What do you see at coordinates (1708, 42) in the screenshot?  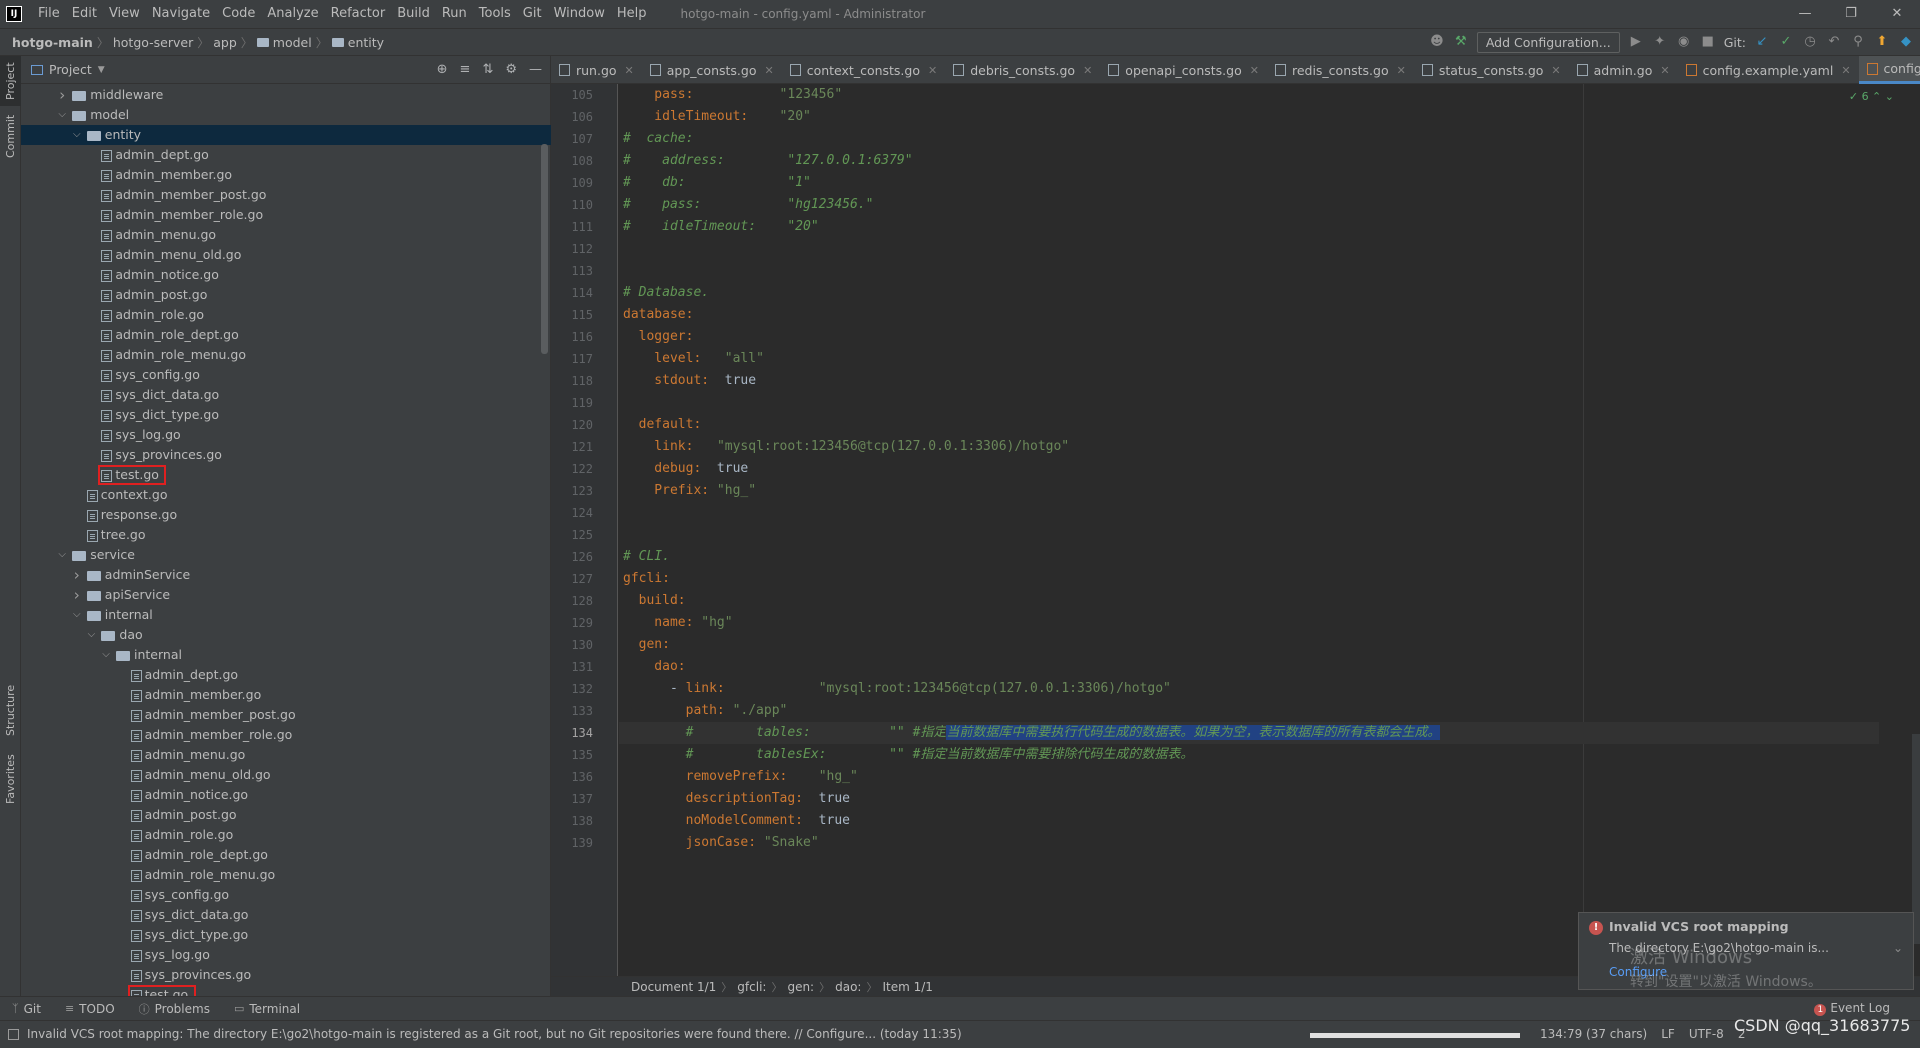 I see `stop-icon: ■` at bounding box center [1708, 42].